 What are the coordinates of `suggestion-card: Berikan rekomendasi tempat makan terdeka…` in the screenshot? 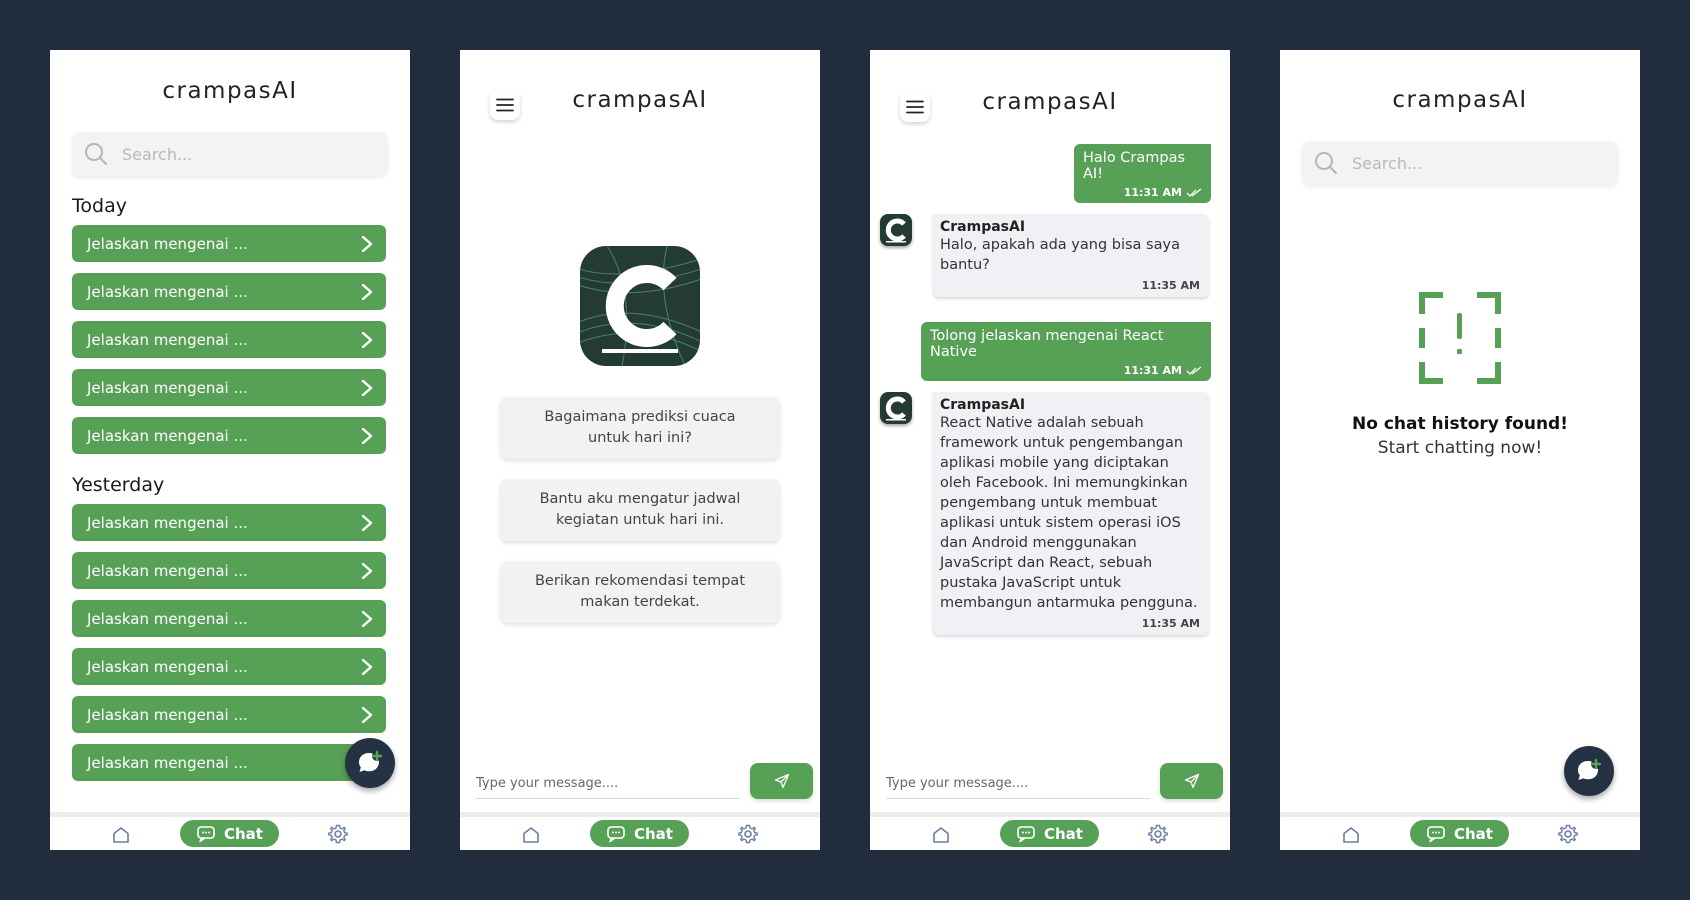 It's located at (640, 592).